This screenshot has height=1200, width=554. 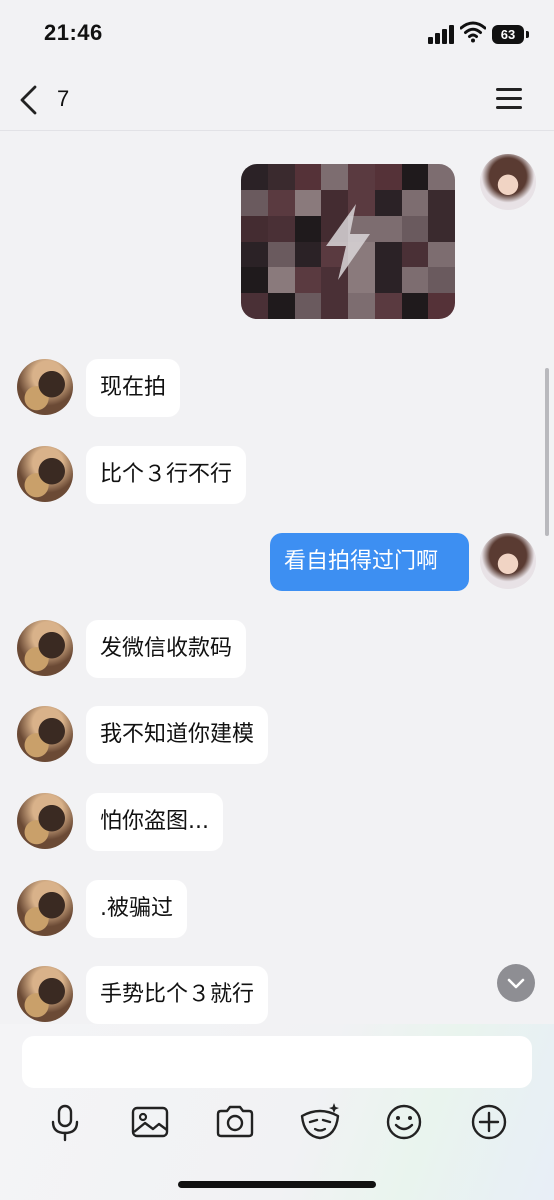 I want to click on battery-tip, so click(x=527, y=34).